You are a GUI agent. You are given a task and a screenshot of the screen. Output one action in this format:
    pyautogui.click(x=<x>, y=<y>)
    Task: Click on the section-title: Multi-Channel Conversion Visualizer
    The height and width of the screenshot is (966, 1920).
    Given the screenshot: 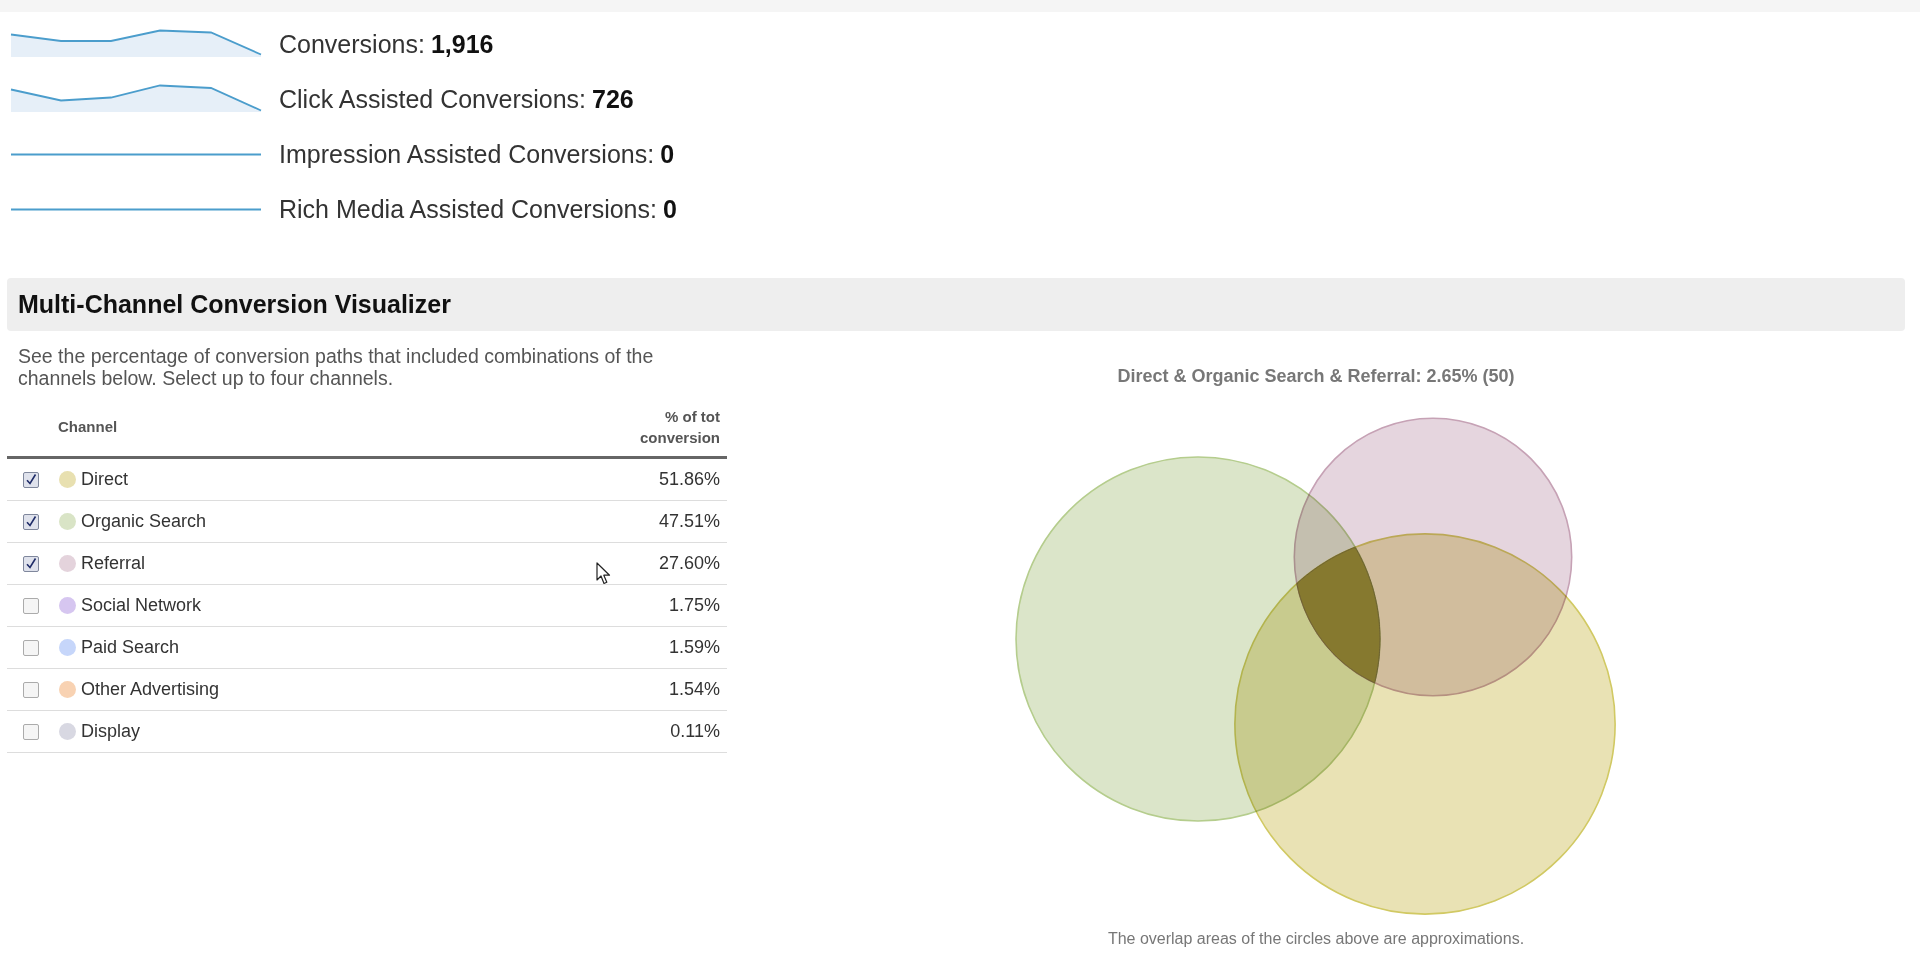 What is the action you would take?
    pyautogui.click(x=234, y=304)
    